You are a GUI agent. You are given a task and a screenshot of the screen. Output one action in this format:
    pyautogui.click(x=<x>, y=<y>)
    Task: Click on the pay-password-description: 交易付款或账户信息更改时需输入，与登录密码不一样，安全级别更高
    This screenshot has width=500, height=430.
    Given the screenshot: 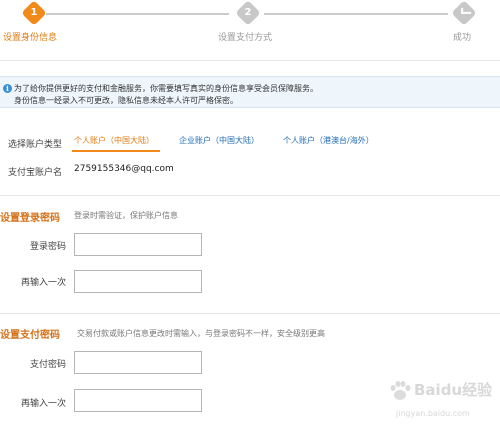 What is the action you would take?
    pyautogui.click(x=201, y=333)
    